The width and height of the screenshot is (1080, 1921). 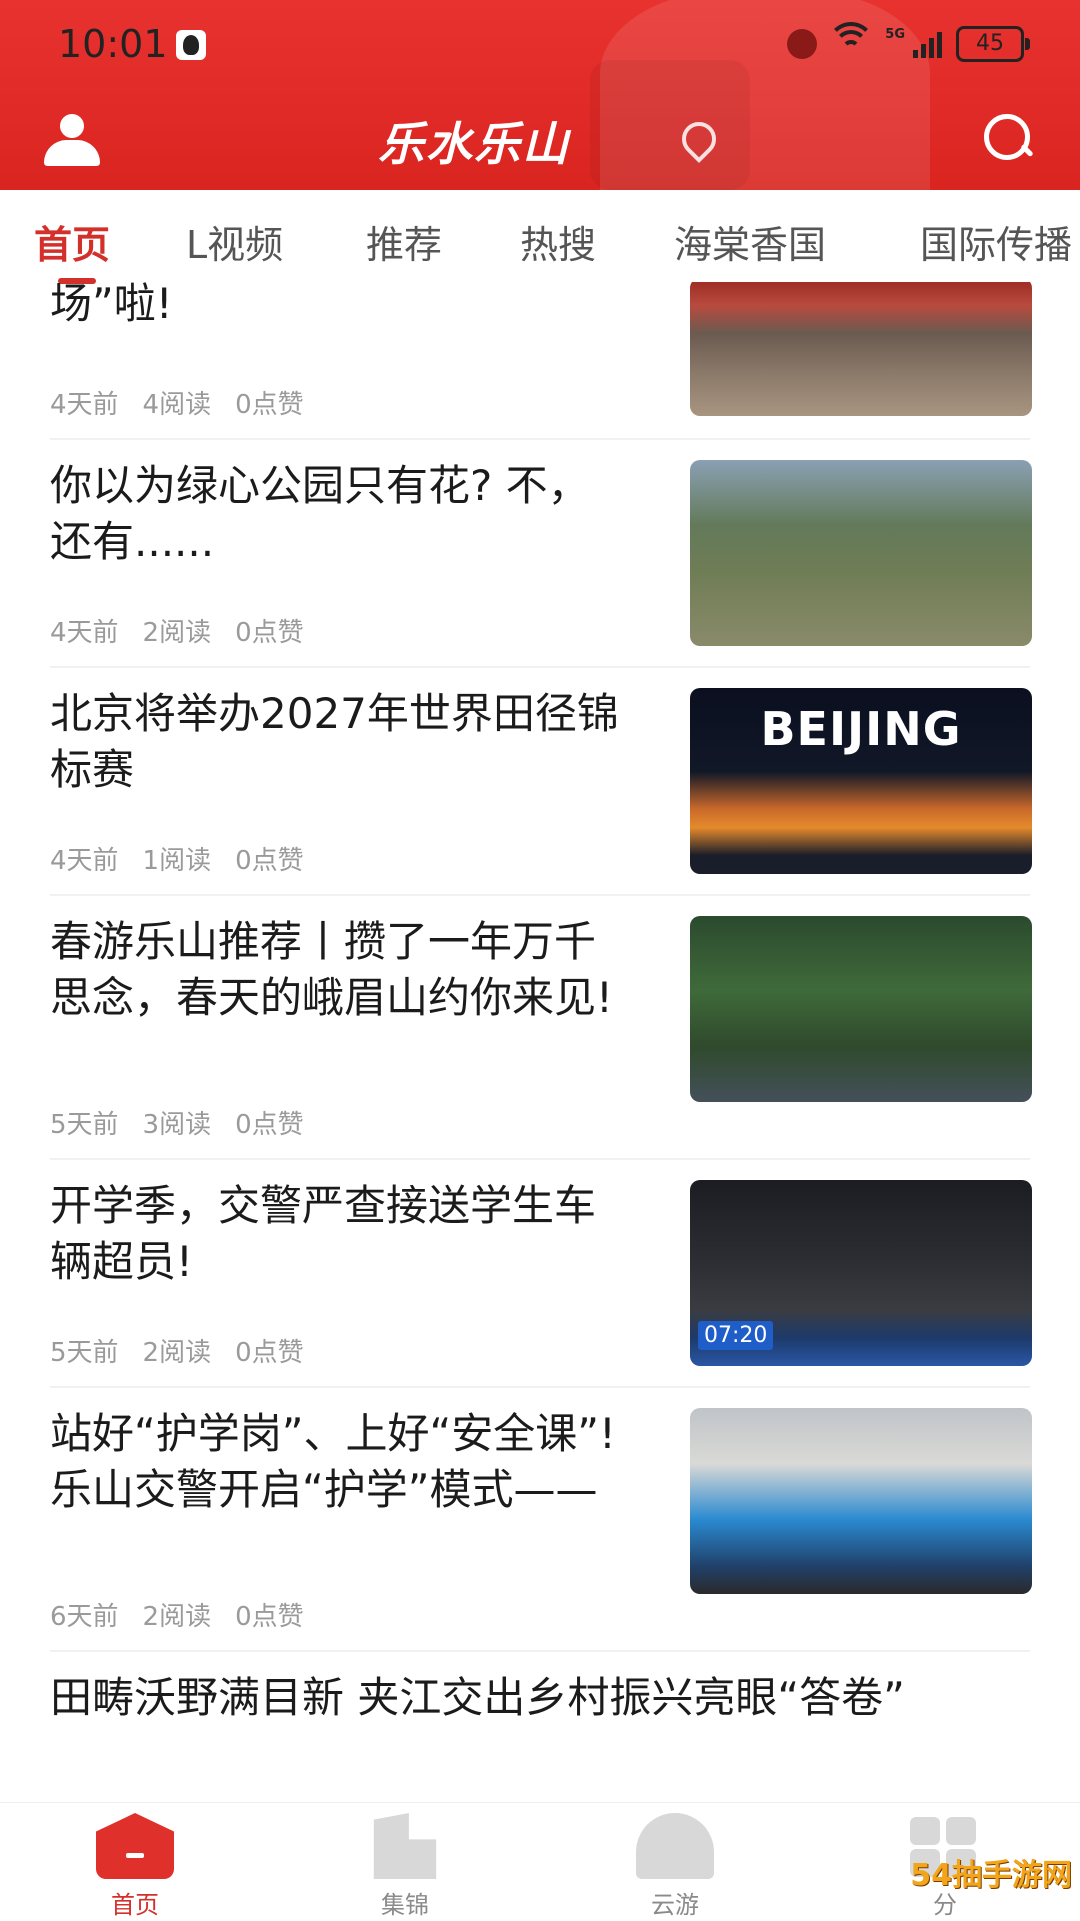 What do you see at coordinates (84, 1617) in the screenshot?
I see `article-time: 6天前` at bounding box center [84, 1617].